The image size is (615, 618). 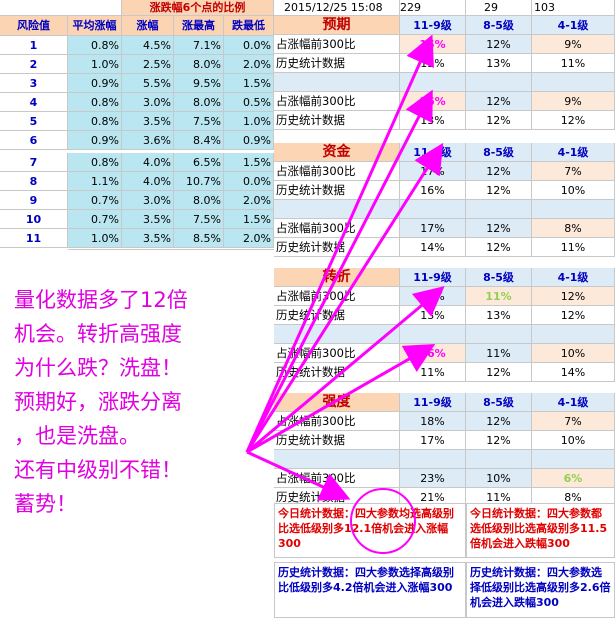 I want to click on arrow-to-turn-top, so click(x=345, y=370).